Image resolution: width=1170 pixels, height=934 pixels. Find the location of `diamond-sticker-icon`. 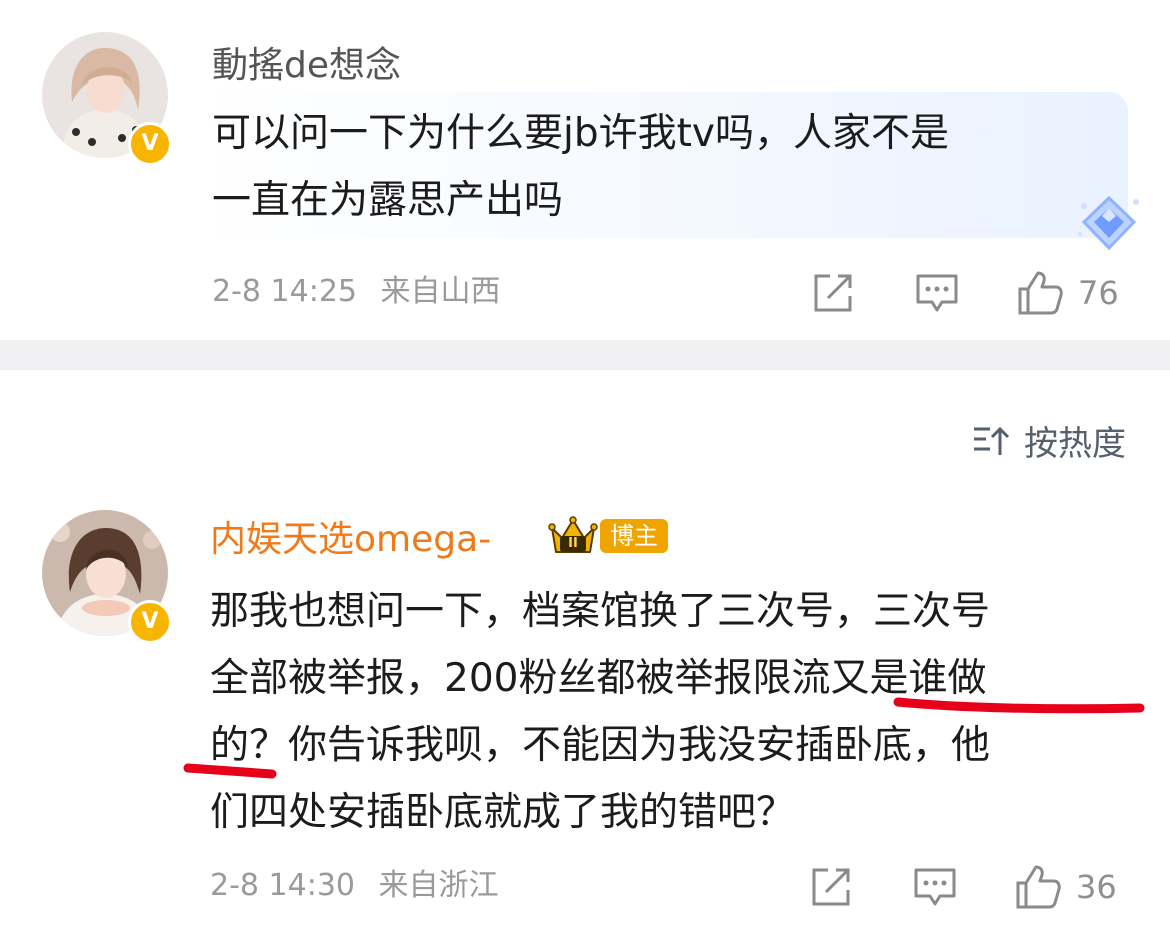

diamond-sticker-icon is located at coordinates (1109, 224).